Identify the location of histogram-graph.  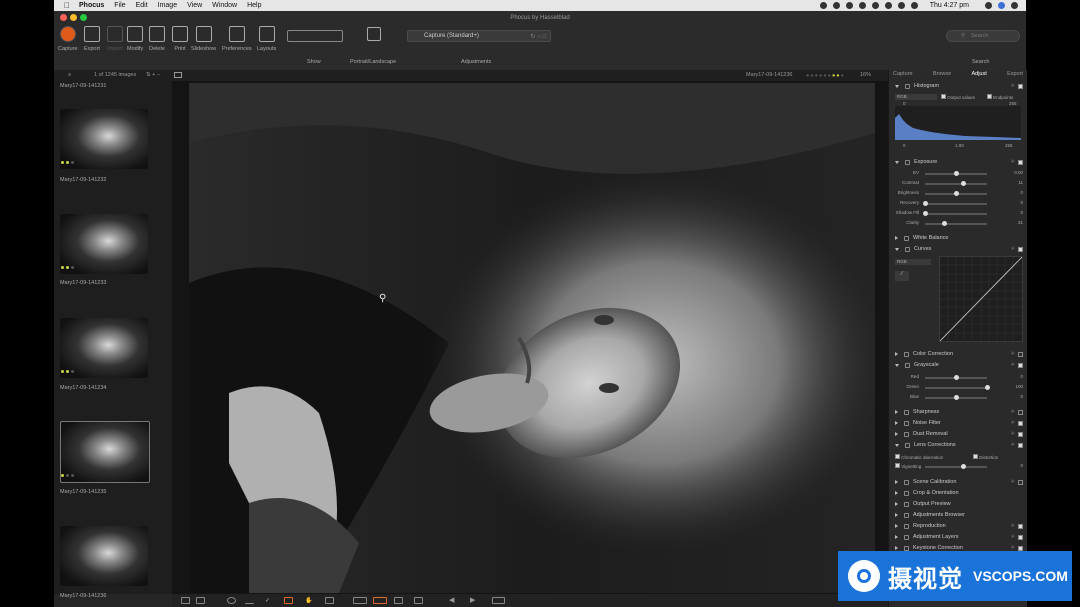
(958, 123).